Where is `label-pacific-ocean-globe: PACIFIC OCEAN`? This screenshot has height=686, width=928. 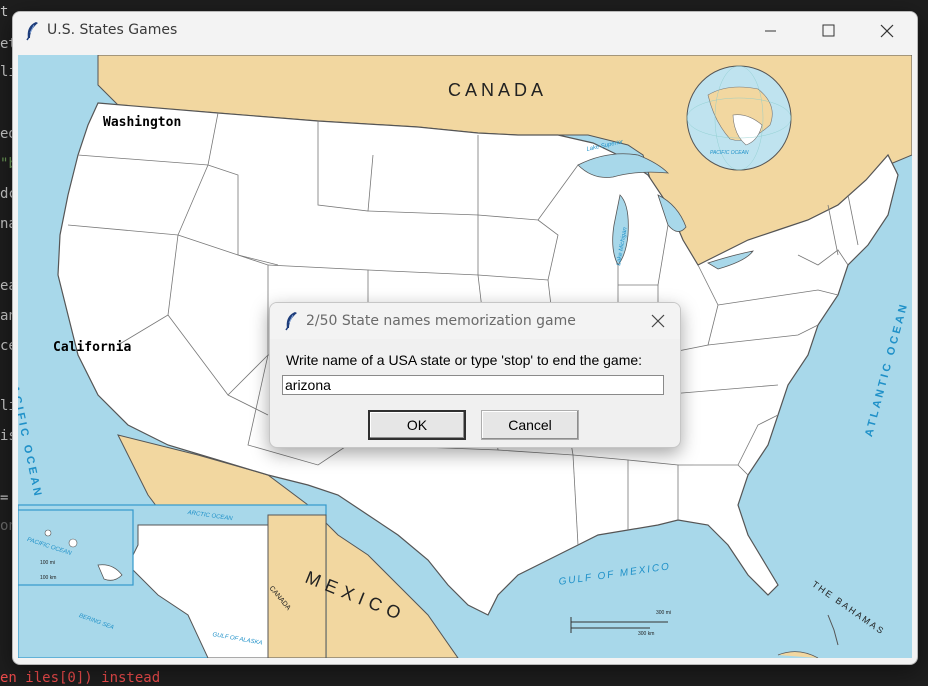 label-pacific-ocean-globe: PACIFIC OCEAN is located at coordinates (729, 153).